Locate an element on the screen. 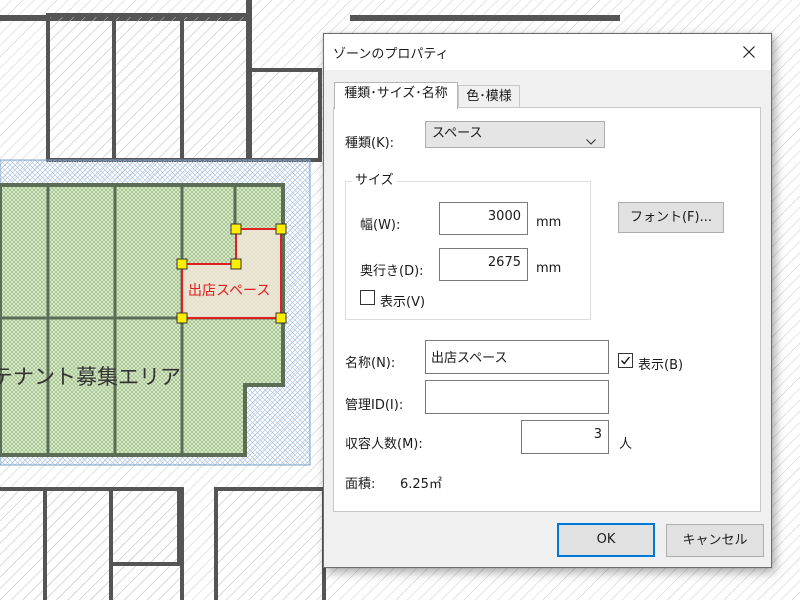 This screenshot has height=600, width=800. area-value: 6.25㎡ is located at coordinates (421, 484).